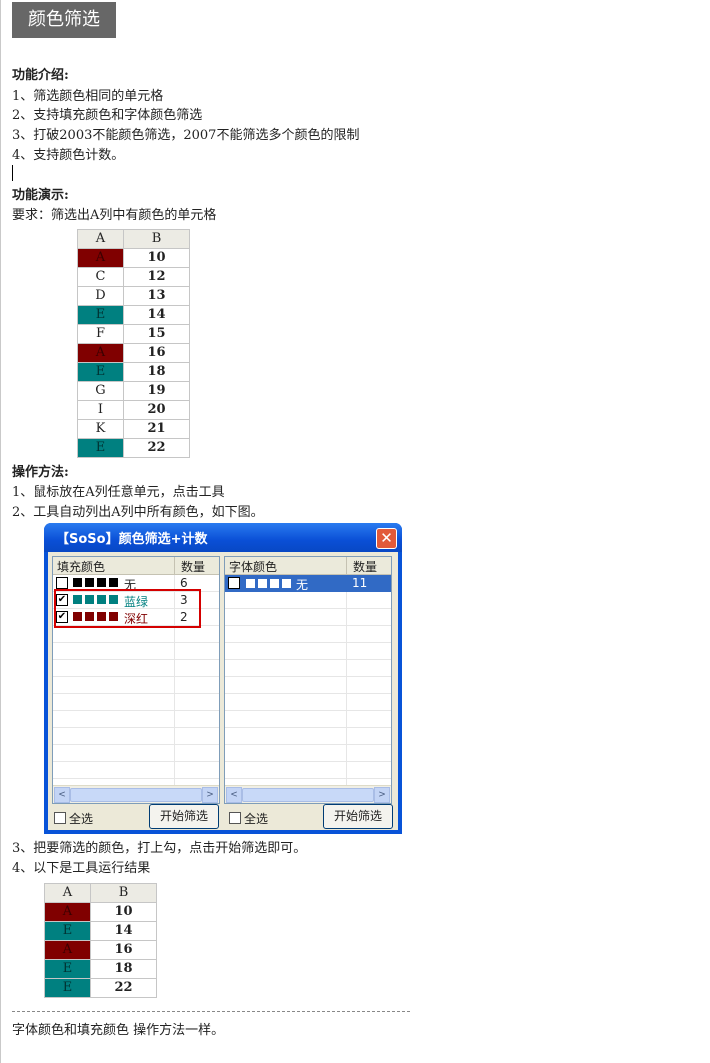 Image resolution: width=710 pixels, height=1063 pixels. I want to click on cell-b: 15, so click(156, 334).